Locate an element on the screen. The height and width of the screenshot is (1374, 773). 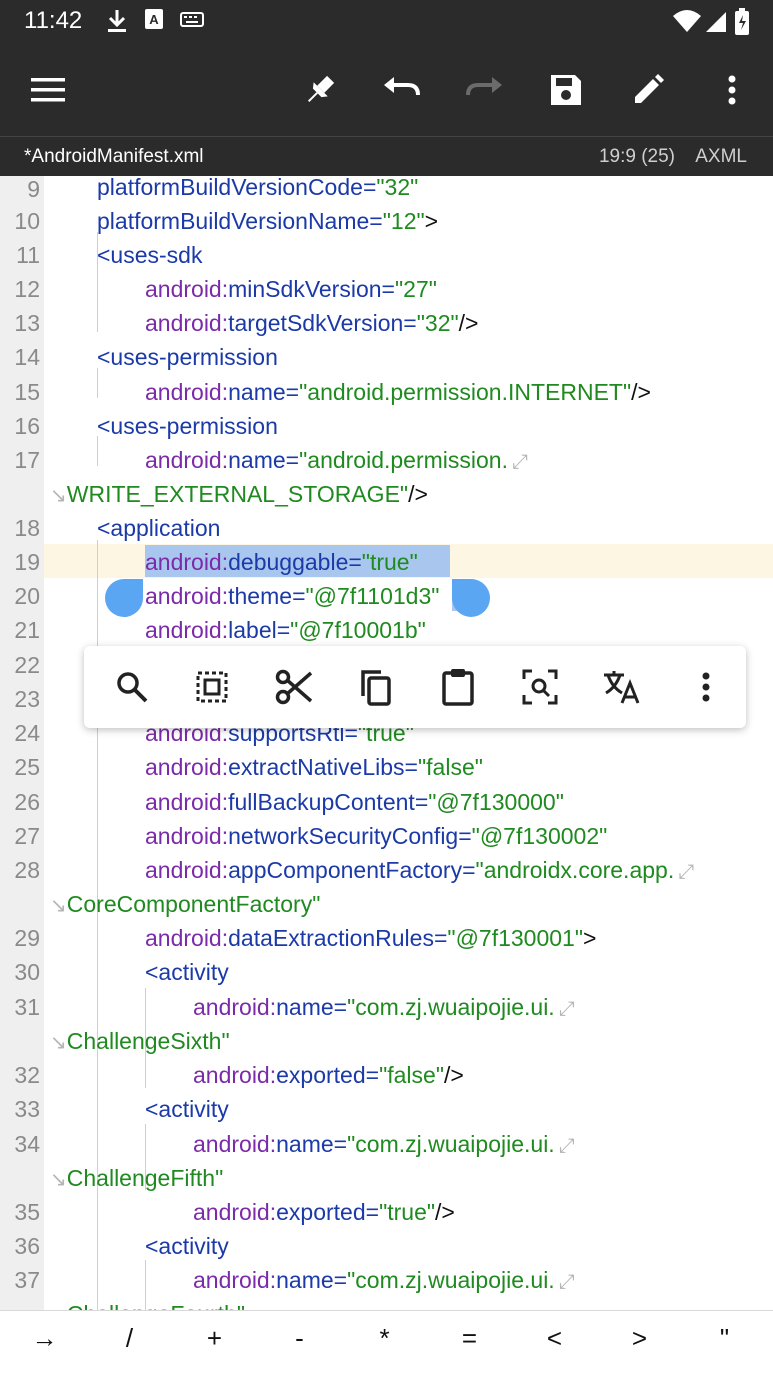
selection-end-handle is located at coordinates (471, 598).